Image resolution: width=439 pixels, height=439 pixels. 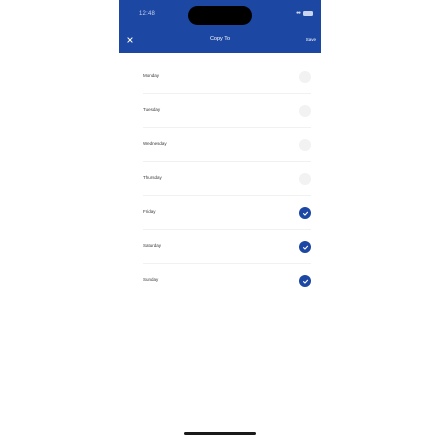 What do you see at coordinates (220, 433) in the screenshot?
I see `home-indicator` at bounding box center [220, 433].